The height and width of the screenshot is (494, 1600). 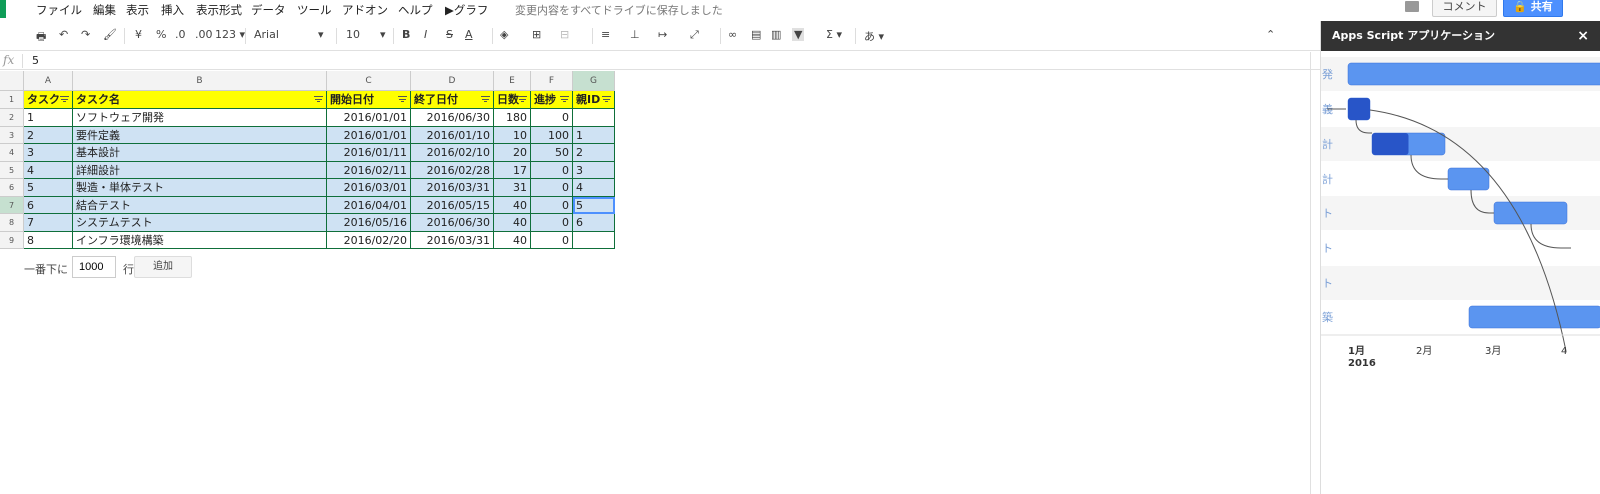 What do you see at coordinates (110, 34) in the screenshot?
I see `paint-format-icon: 🖌` at bounding box center [110, 34].